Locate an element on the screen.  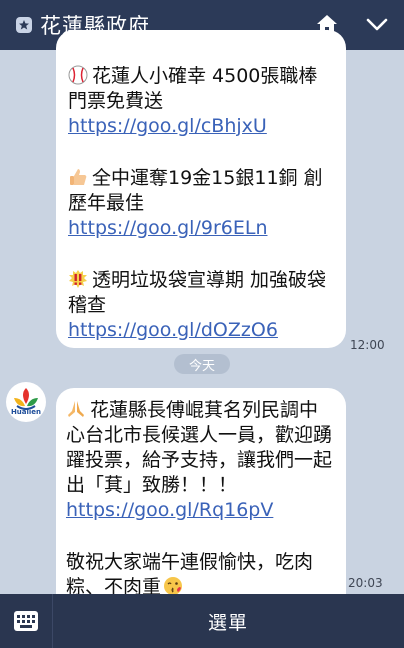
chevron-down-icon is located at coordinates (377, 25).